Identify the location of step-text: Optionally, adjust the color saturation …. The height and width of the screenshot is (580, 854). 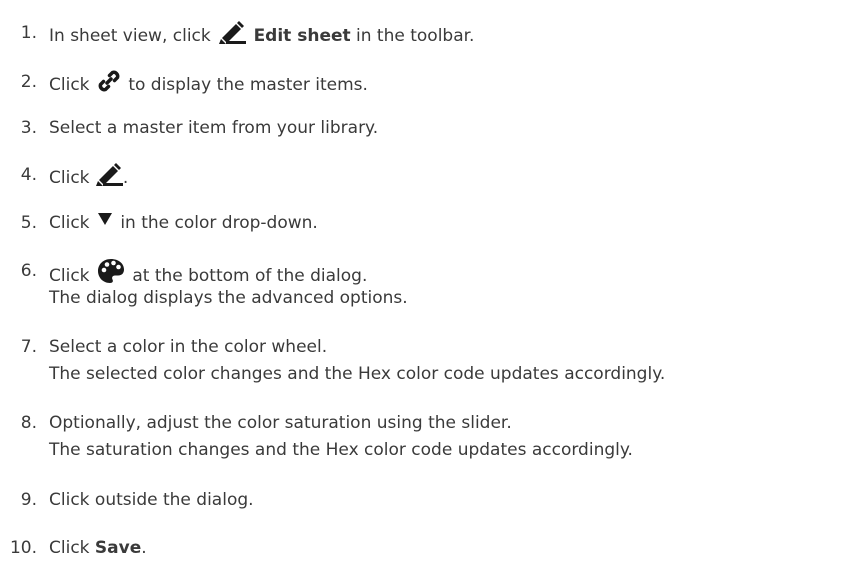
(280, 423).